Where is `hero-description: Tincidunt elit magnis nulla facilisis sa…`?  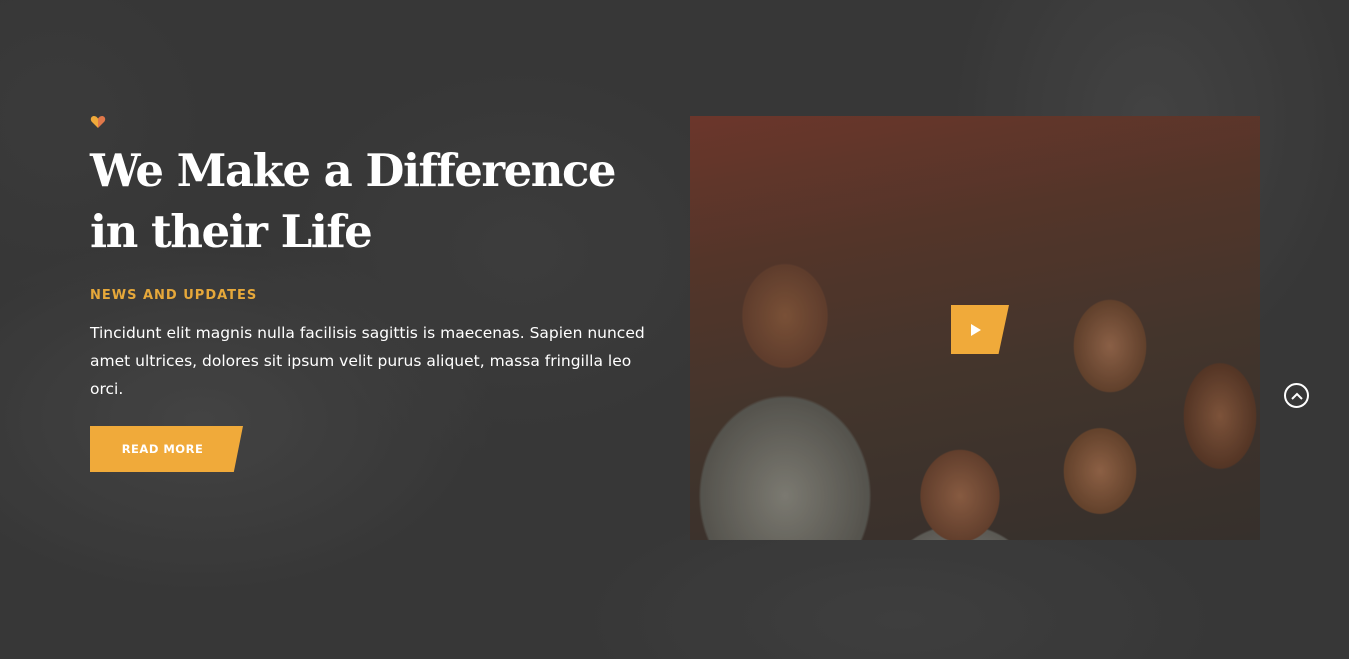
hero-description: Tincidunt elit magnis nulla facilisis sa… is located at coordinates (367, 361).